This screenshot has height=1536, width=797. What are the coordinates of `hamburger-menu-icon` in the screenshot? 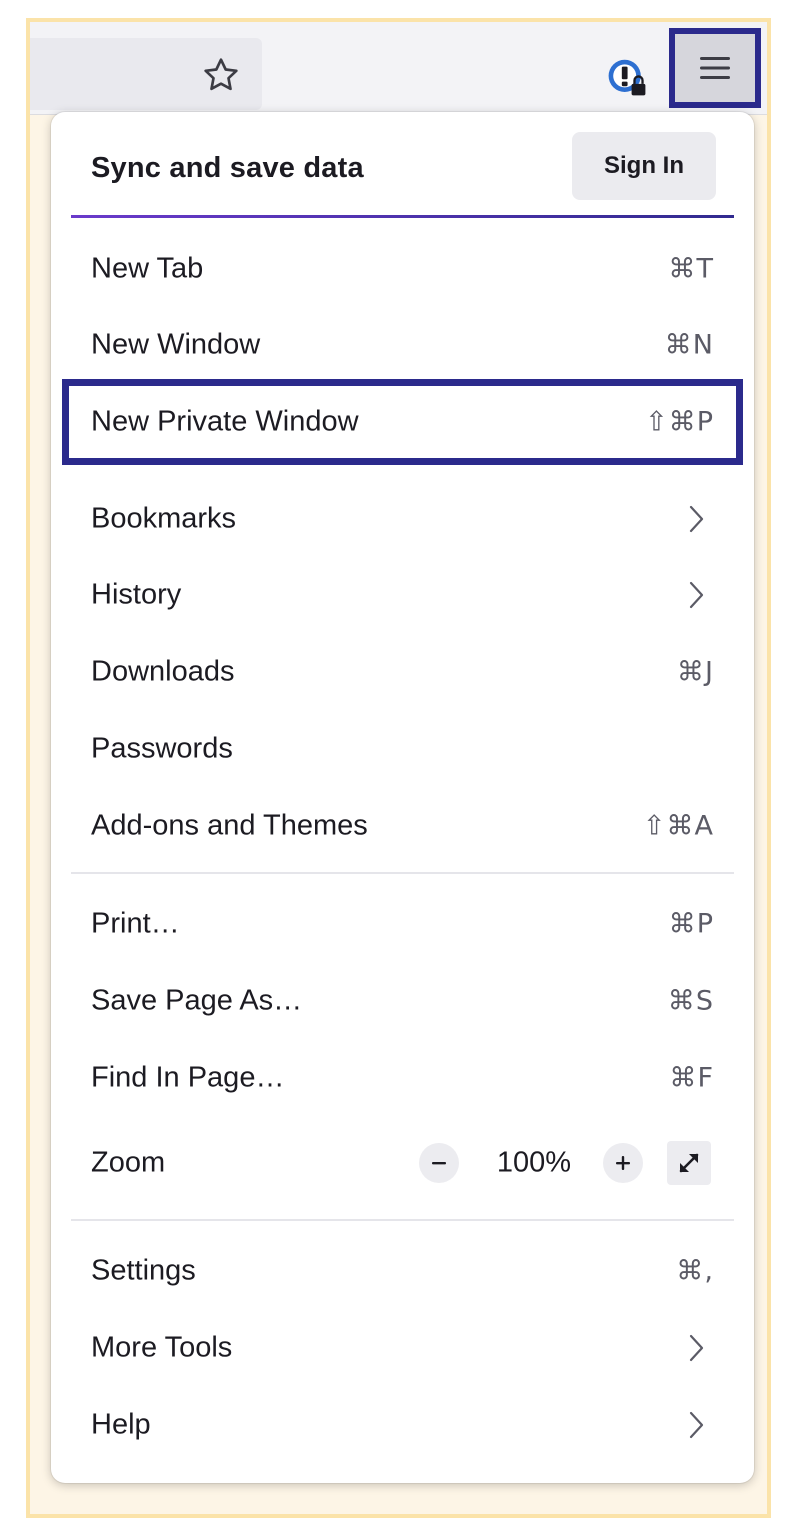 It's located at (715, 68).